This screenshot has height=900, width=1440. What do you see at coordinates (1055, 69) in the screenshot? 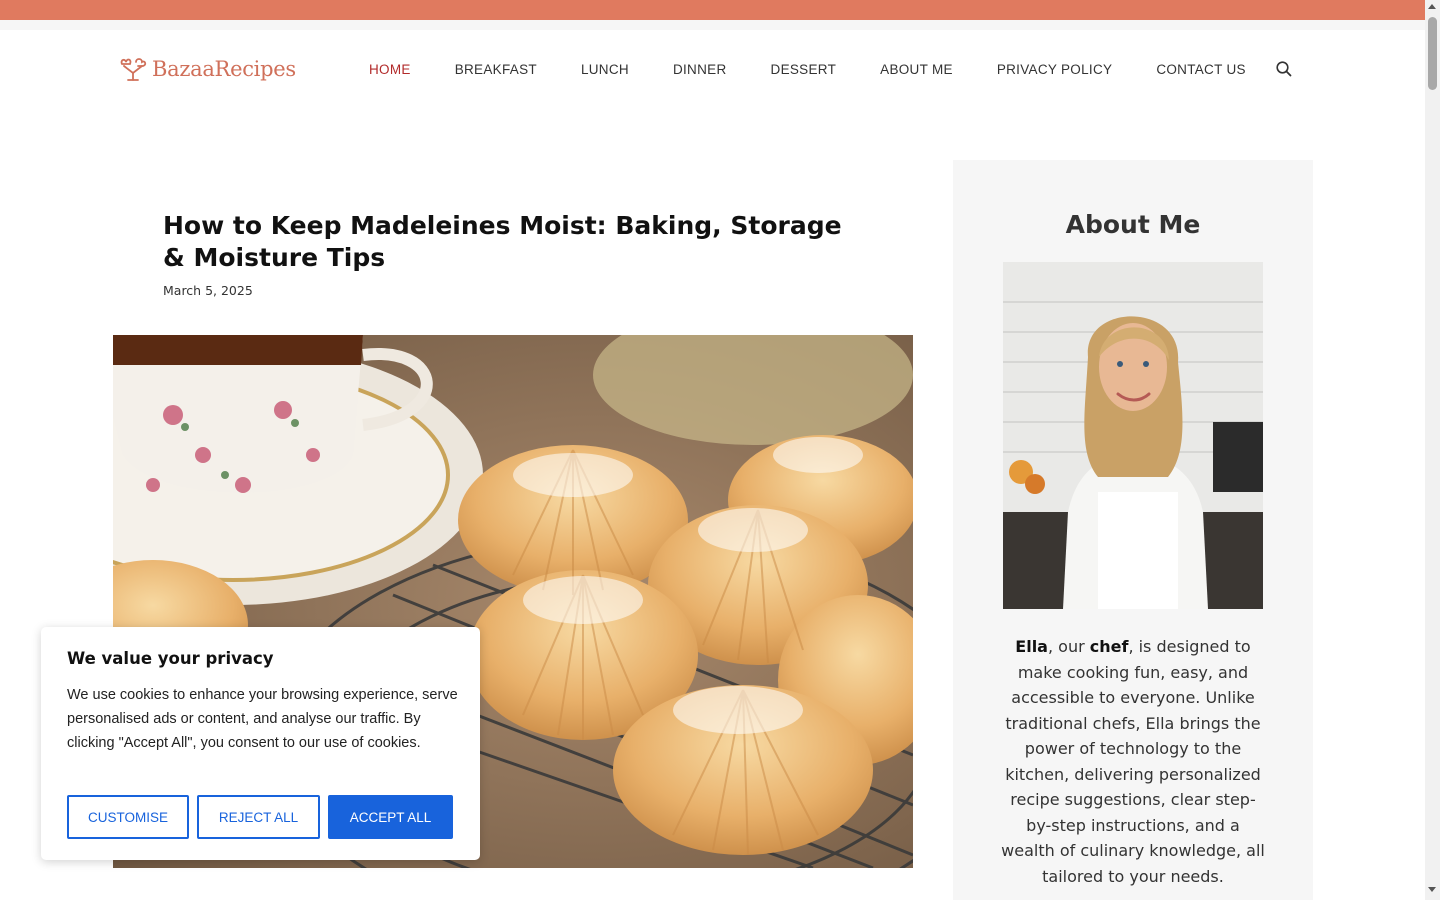
I see `nav-item-privacy-policy: PRIVACY POLICY` at bounding box center [1055, 69].